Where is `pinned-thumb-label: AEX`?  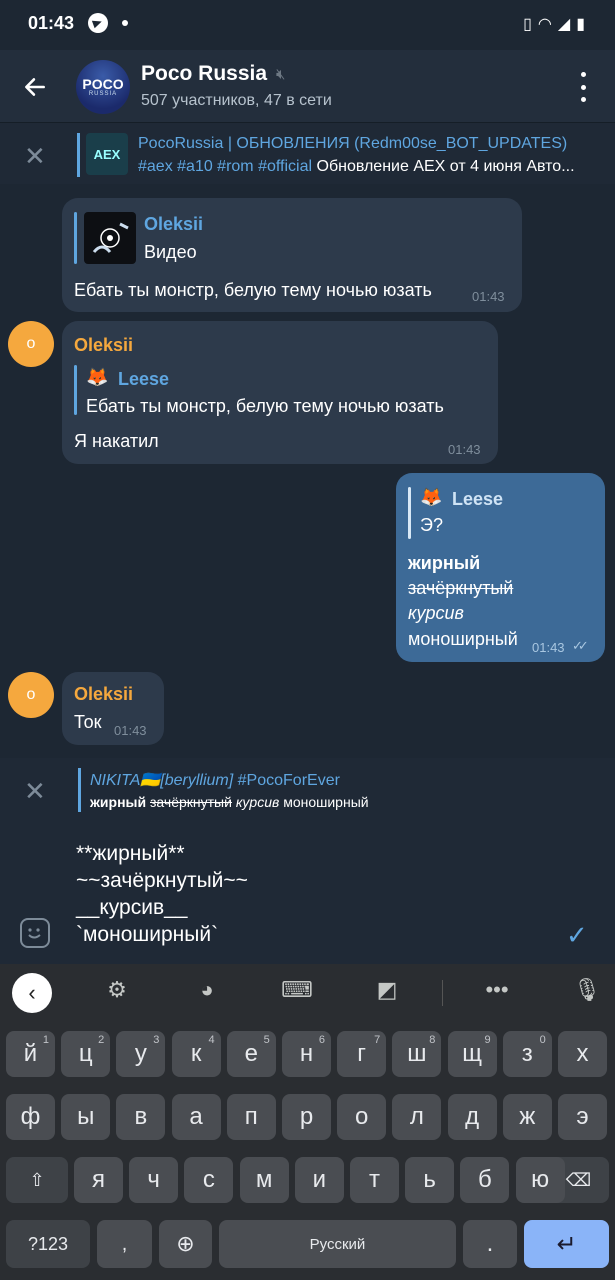 pinned-thumb-label: AEX is located at coordinates (107, 154).